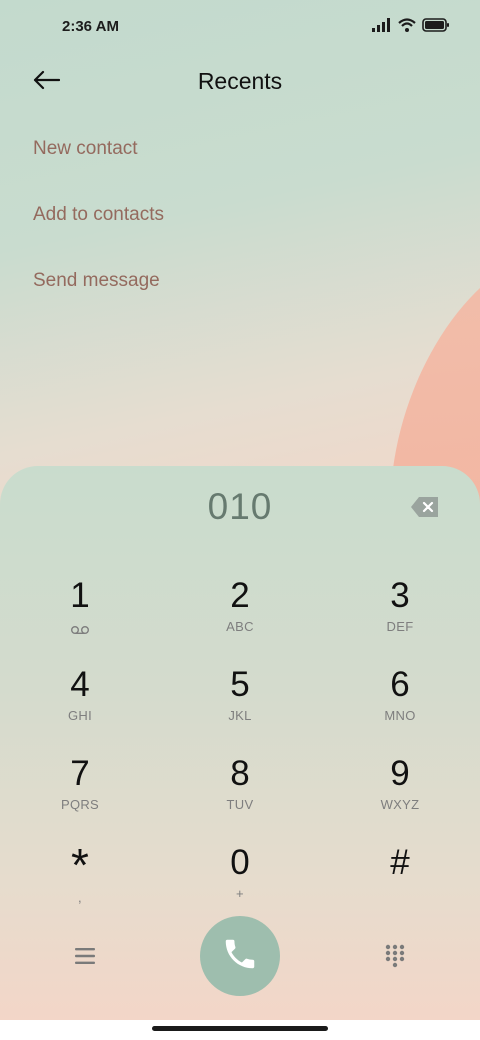 The height and width of the screenshot is (1040, 480). Describe the element at coordinates (400, 595) in the screenshot. I see `key-digit: 3` at that location.